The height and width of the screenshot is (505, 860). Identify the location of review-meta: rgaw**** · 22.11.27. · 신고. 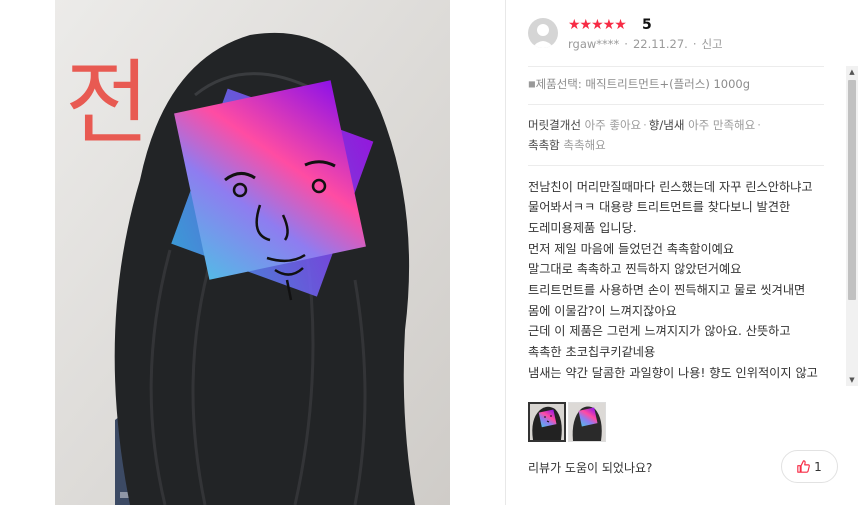
(645, 44).